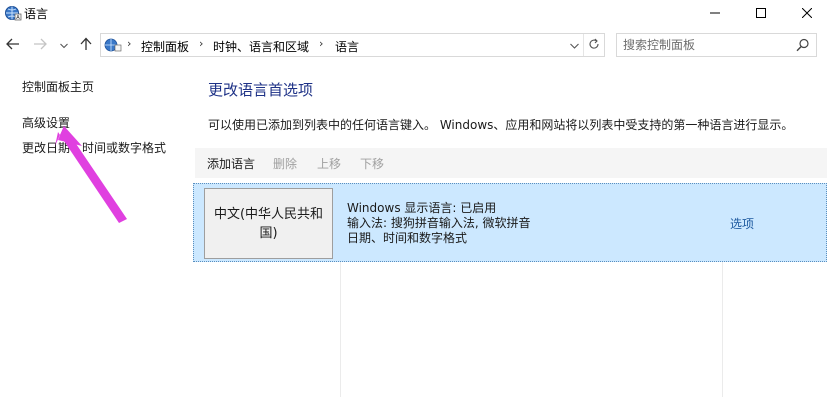 The image size is (827, 397). I want to click on window-title: 语言, so click(36, 14).